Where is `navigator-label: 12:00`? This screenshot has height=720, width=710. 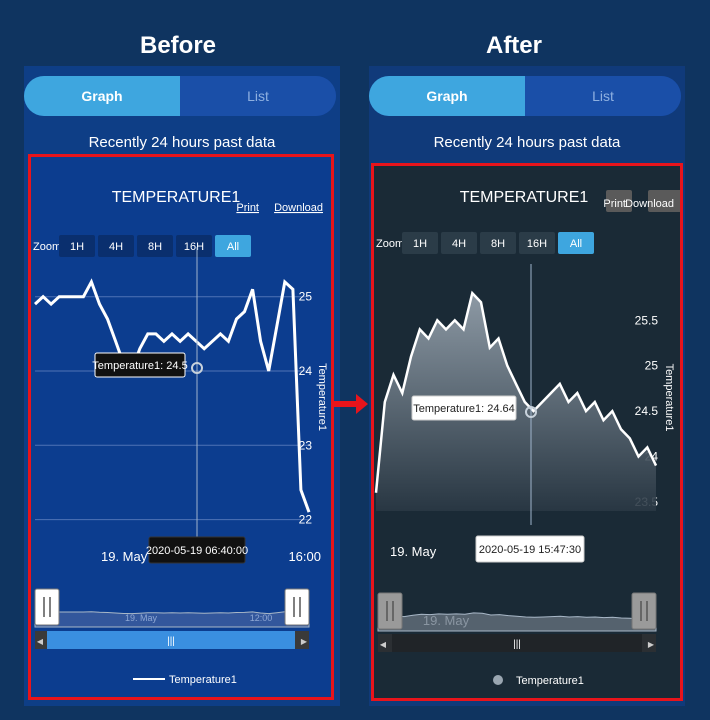 navigator-label: 12:00 is located at coordinates (261, 618).